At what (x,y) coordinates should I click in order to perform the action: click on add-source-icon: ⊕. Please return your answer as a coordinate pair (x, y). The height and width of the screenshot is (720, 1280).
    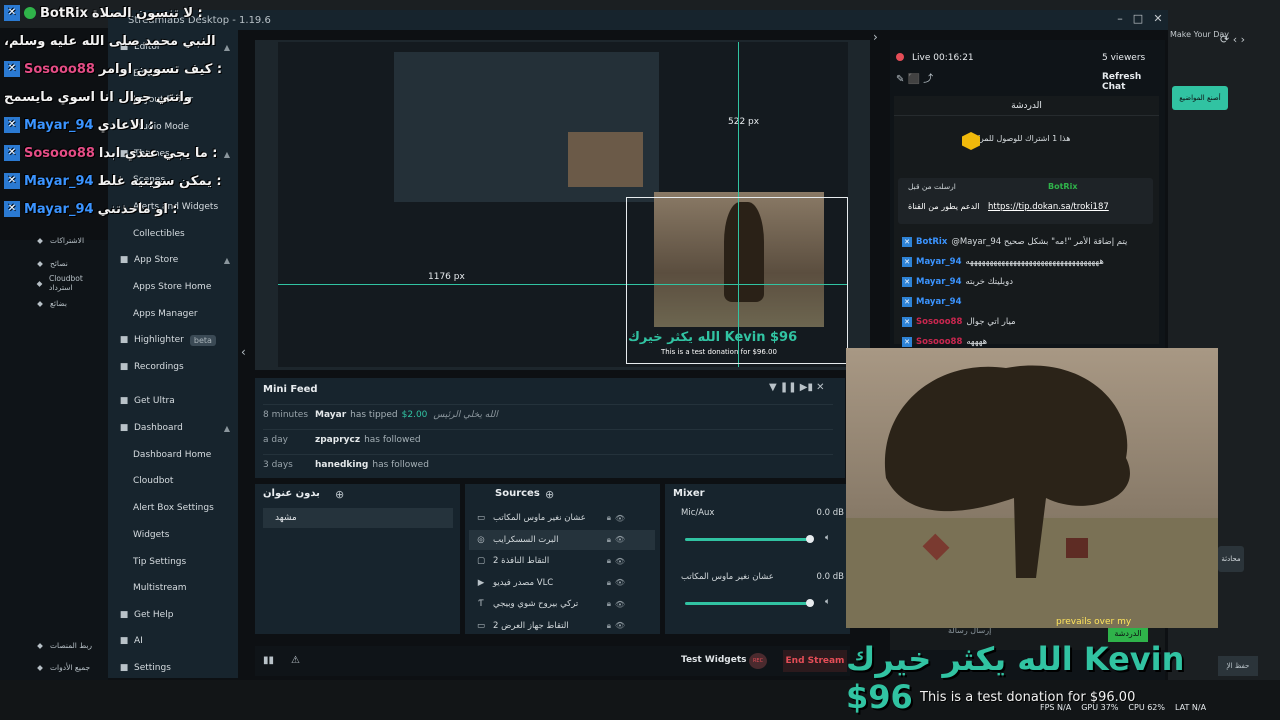
    Looking at the image, I should click on (551, 494).